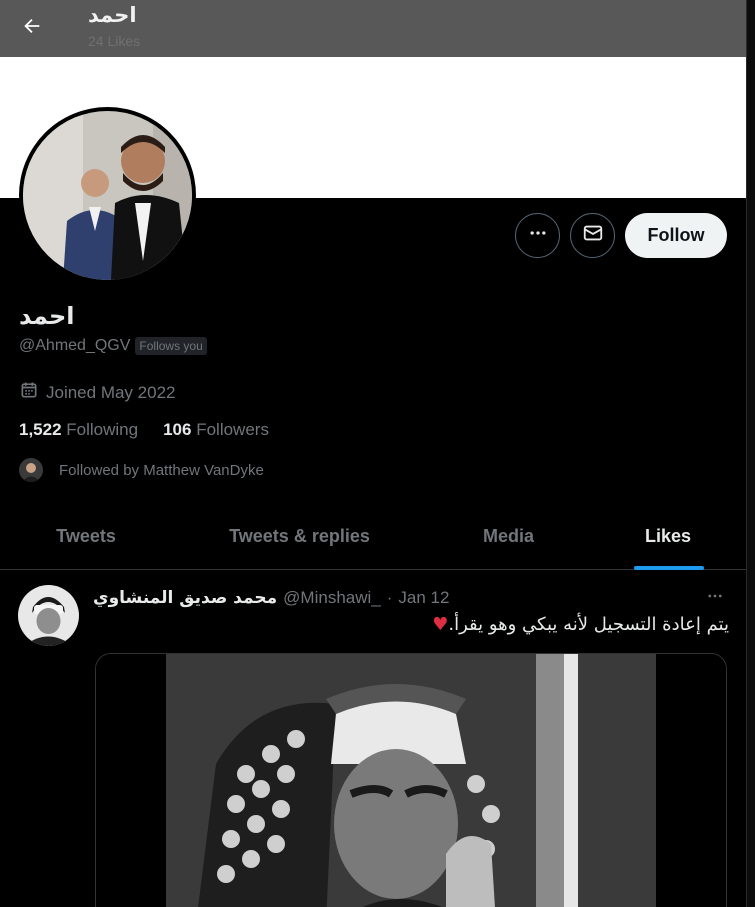  Describe the element at coordinates (171, 346) in the screenshot. I see `follows-you-badge: Follows you` at that location.